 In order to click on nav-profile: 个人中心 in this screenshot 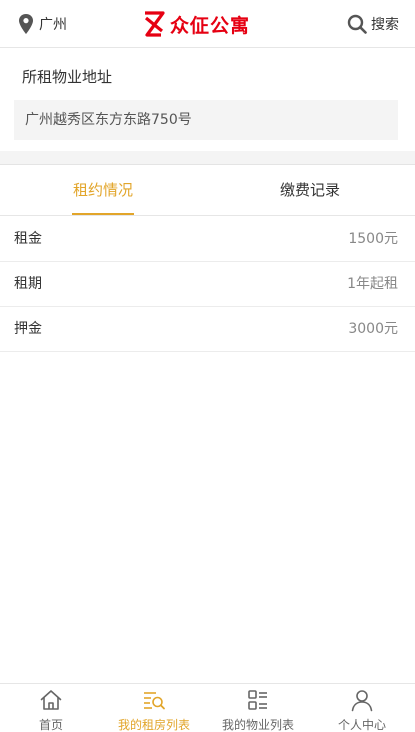, I will do `click(362, 708)`.